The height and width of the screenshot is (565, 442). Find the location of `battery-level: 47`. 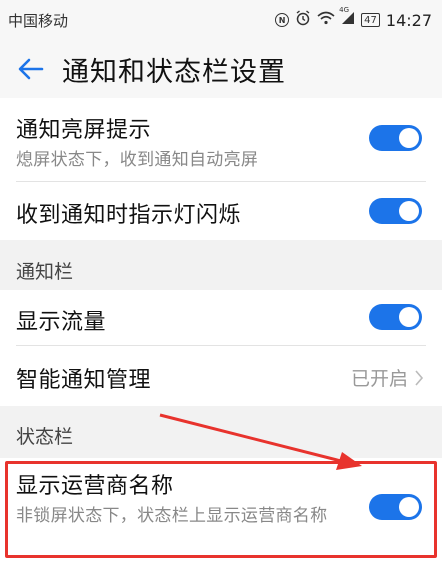

battery-level: 47 is located at coordinates (370, 20).